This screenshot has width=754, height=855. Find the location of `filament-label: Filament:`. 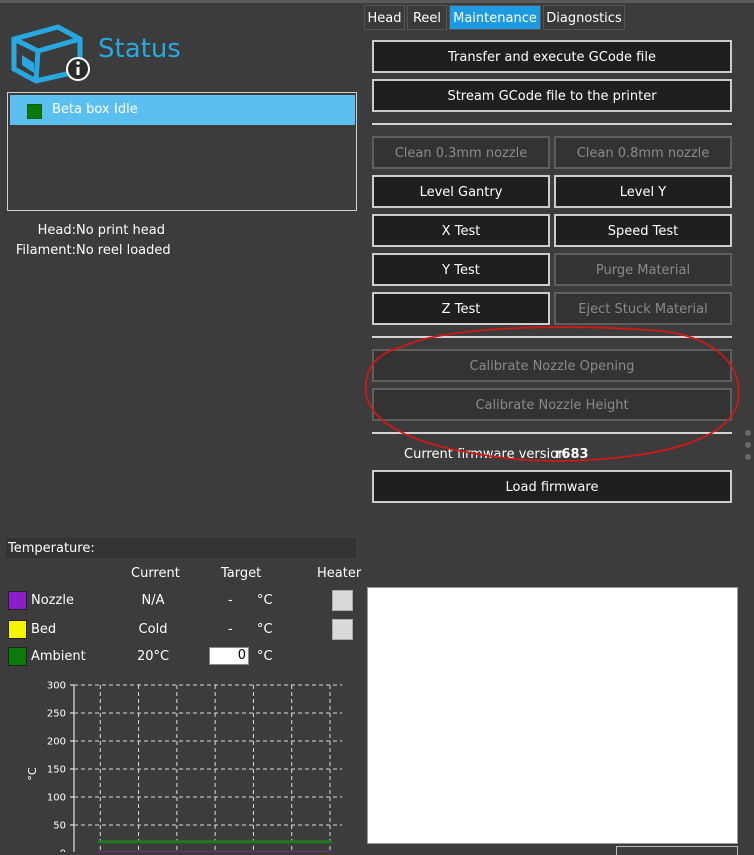

filament-label: Filament: is located at coordinates (45, 250).